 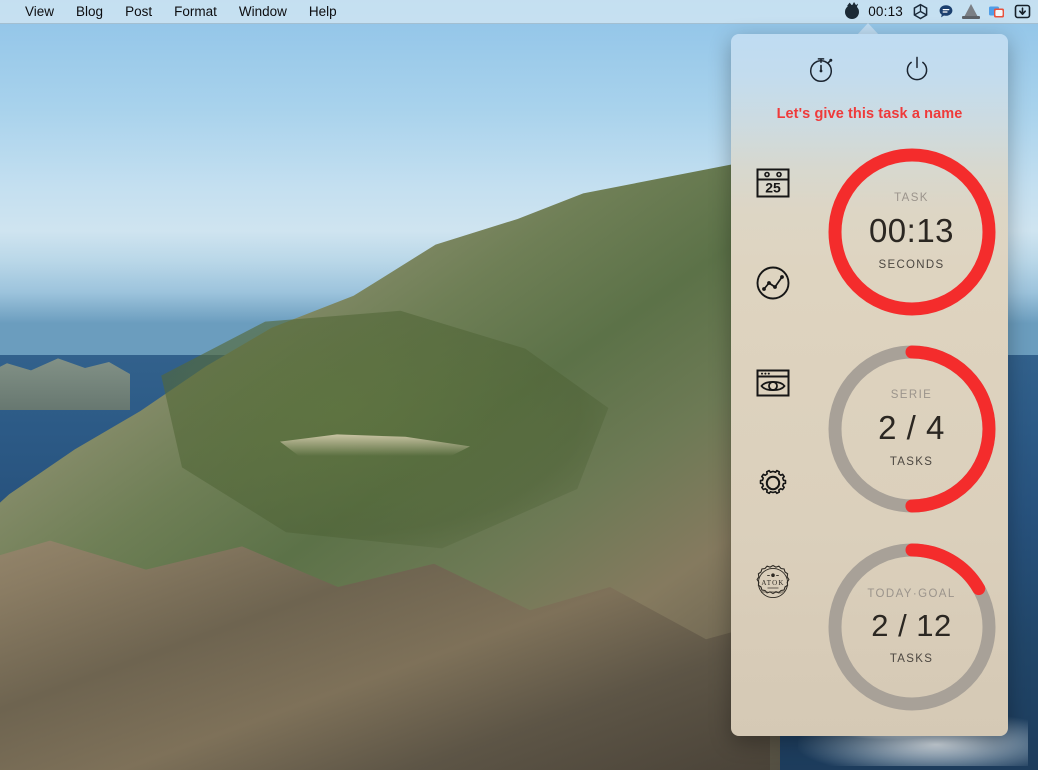 I want to click on menu-bar-status-area: 00:13, so click(x=941, y=11).